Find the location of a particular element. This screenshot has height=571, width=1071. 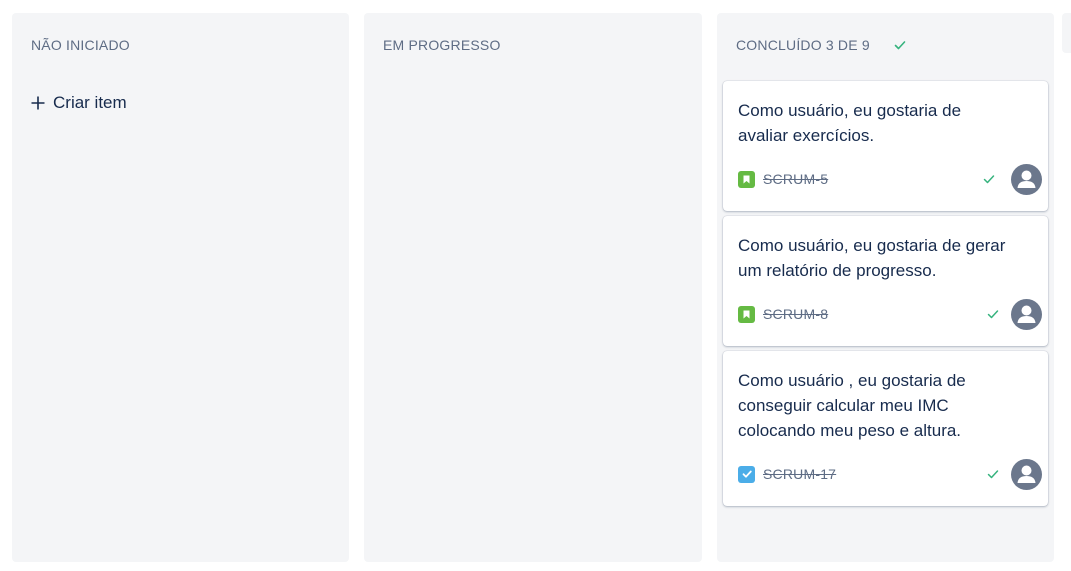

column-header-done: CONCLUÍDO 3 DE 9 is located at coordinates (821, 45).